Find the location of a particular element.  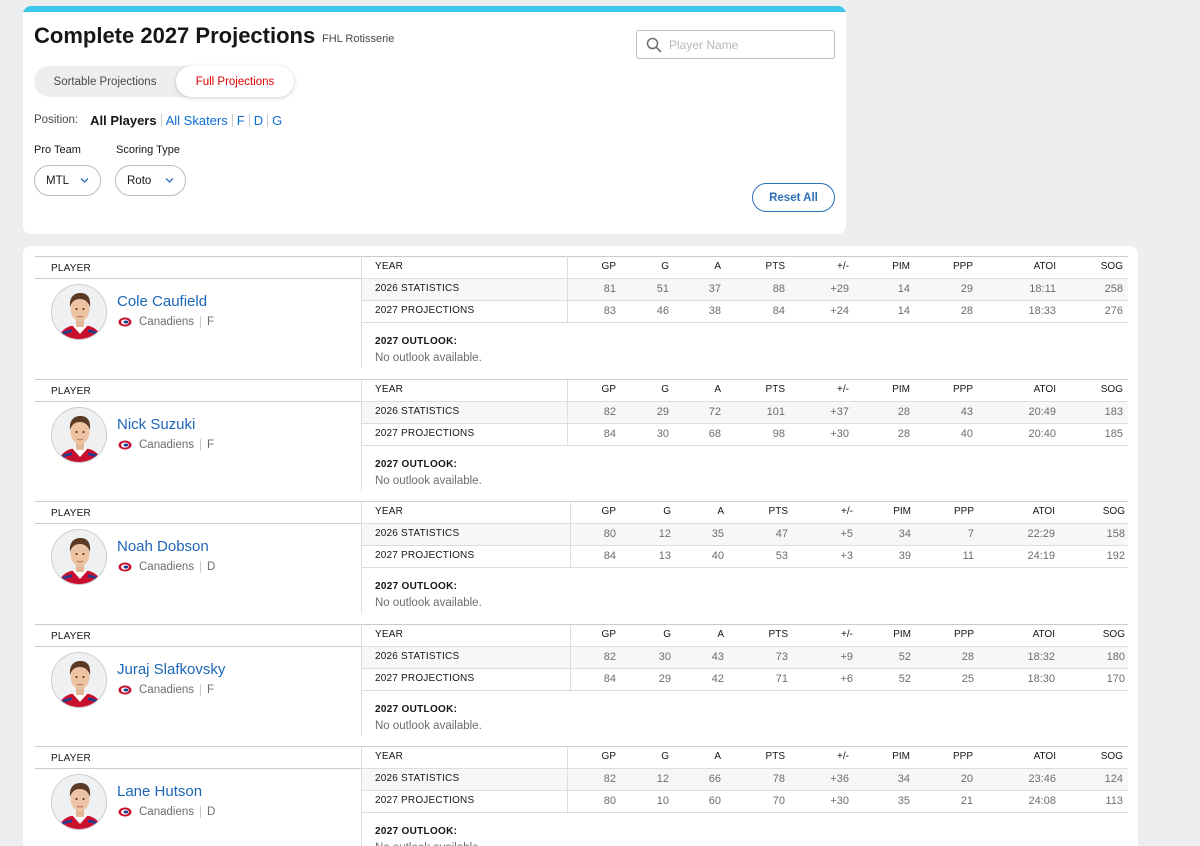

stat-value-a: 60 is located at coordinates (714, 801).